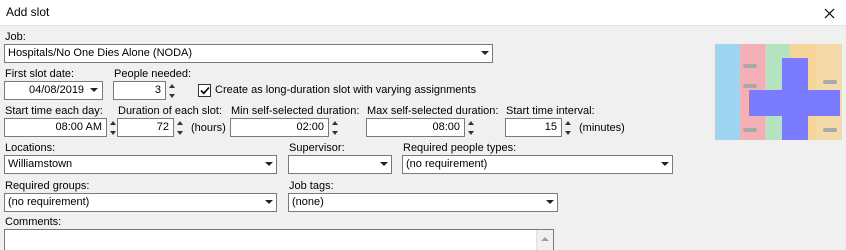 Image resolution: width=846 pixels, height=250 pixels. I want to click on duration-value: 72, so click(162, 127).